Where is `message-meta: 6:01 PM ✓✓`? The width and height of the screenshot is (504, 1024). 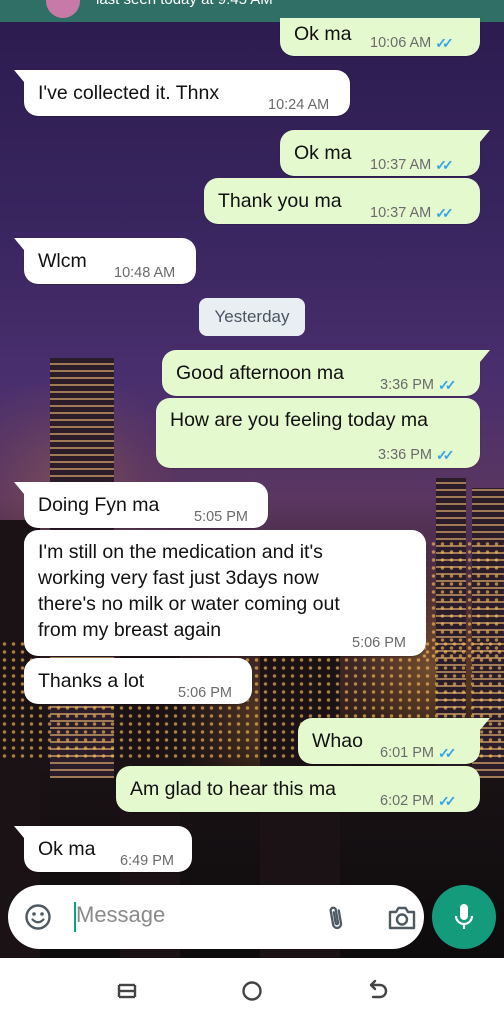 message-meta: 6:01 PM ✓✓ is located at coordinates (418, 753).